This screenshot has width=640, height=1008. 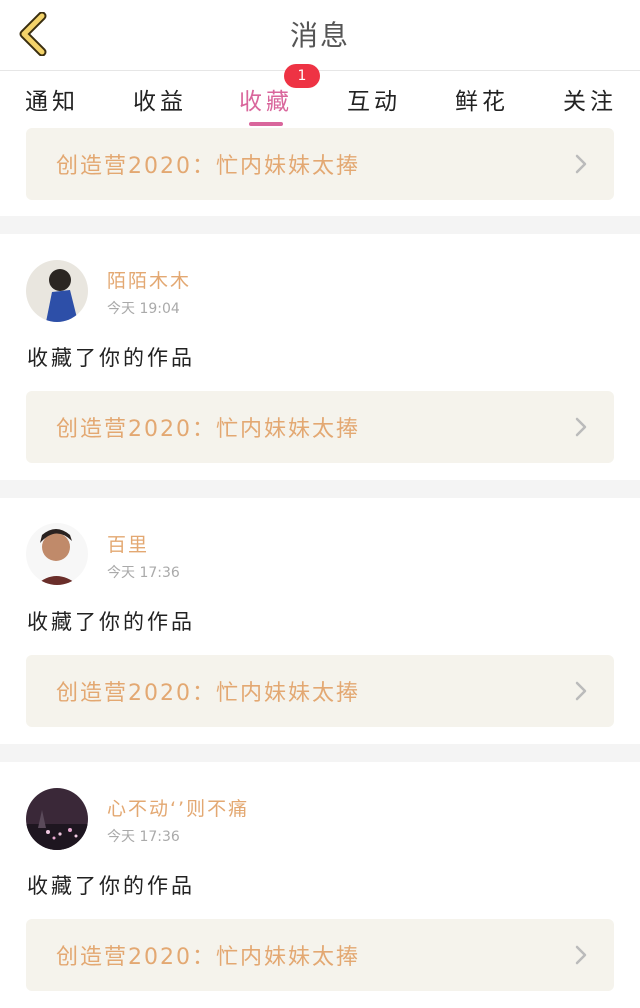 I want to click on tab-favorites: 收藏, so click(x=266, y=107).